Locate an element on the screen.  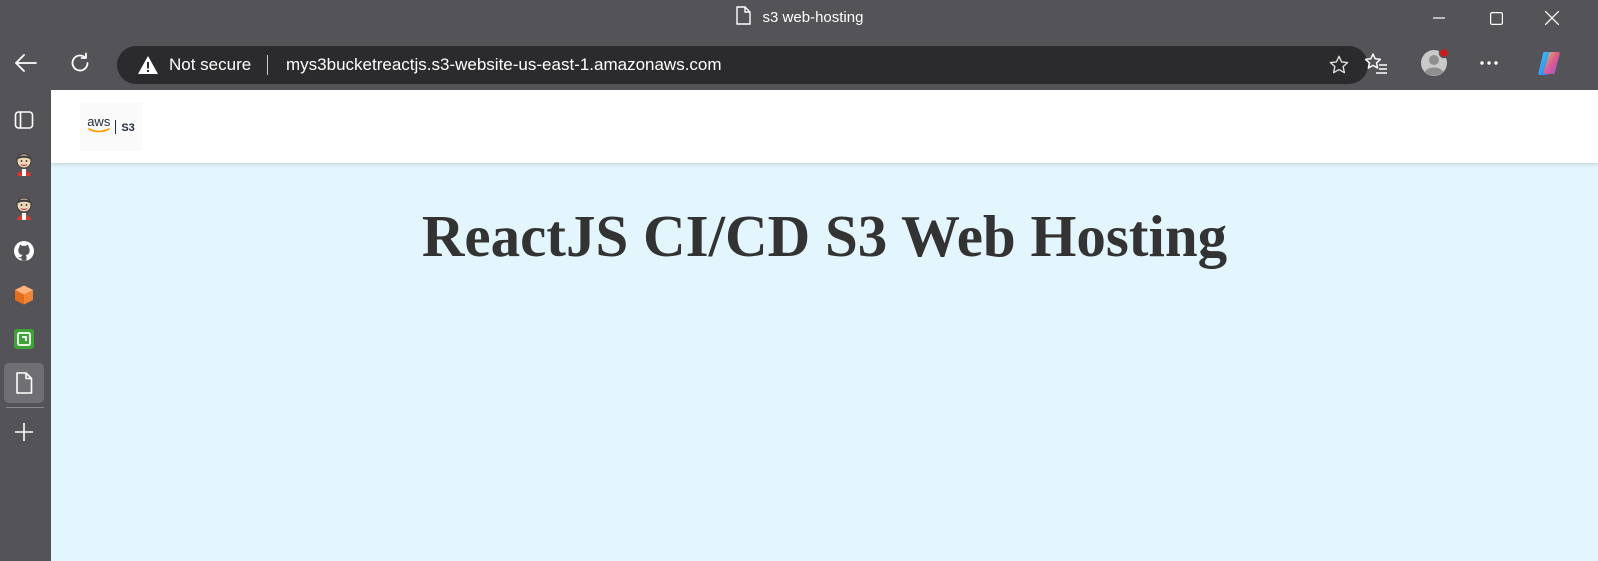
refresh-icon is located at coordinates (80, 62).